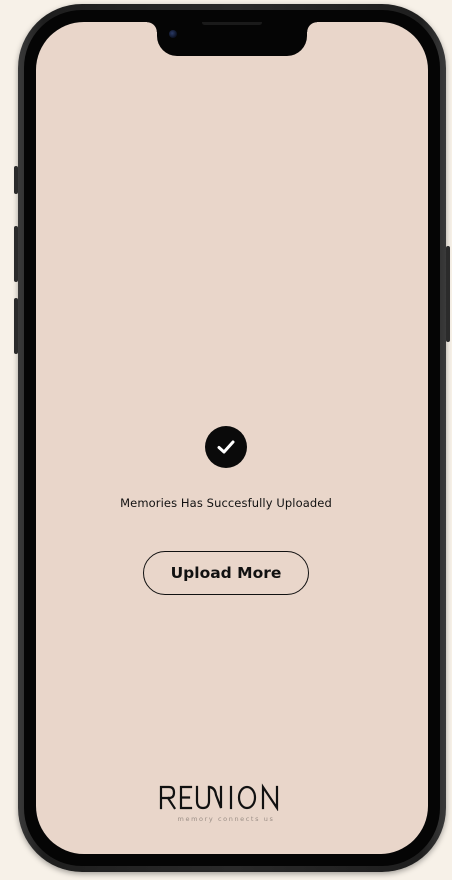  I want to click on checkmark-icon, so click(226, 447).